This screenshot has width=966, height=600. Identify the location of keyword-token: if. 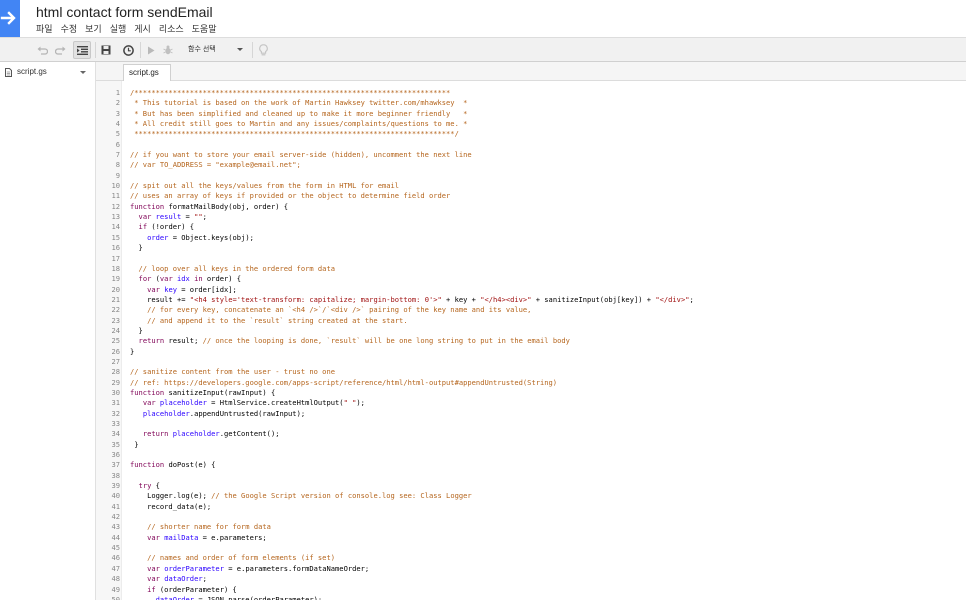
(151, 589).